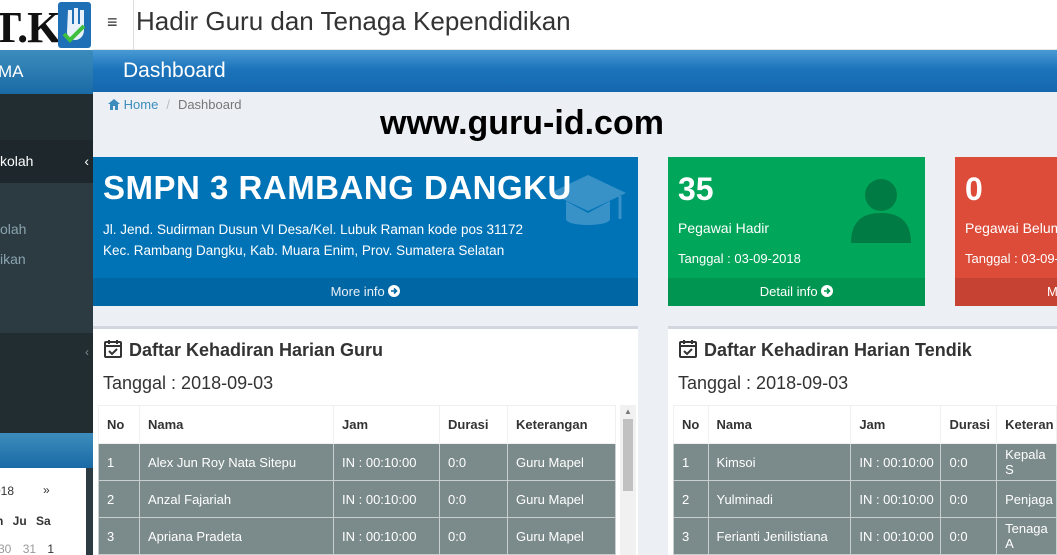 The image size is (1057, 555). Describe the element at coordinates (17, 161) in the screenshot. I see `sidebar-item-label: kolah` at that location.